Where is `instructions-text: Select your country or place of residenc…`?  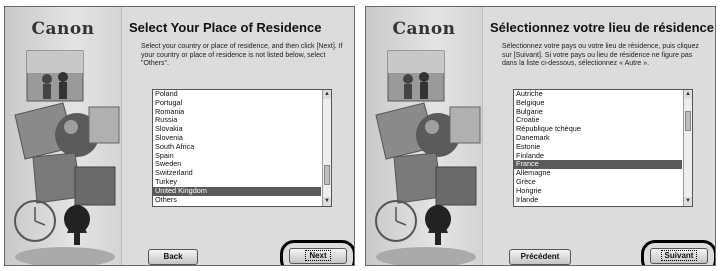 instructions-text: Select your country or place of residenc… is located at coordinates (242, 55).